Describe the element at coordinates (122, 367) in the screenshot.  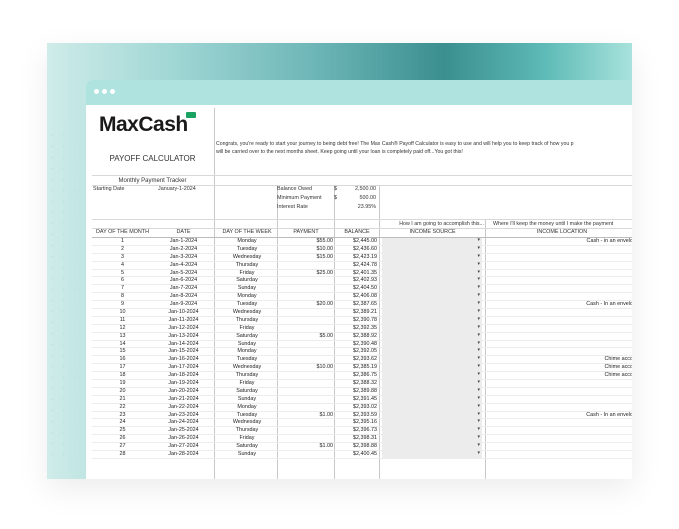
I see `day-of-month-cell: 17` at that location.